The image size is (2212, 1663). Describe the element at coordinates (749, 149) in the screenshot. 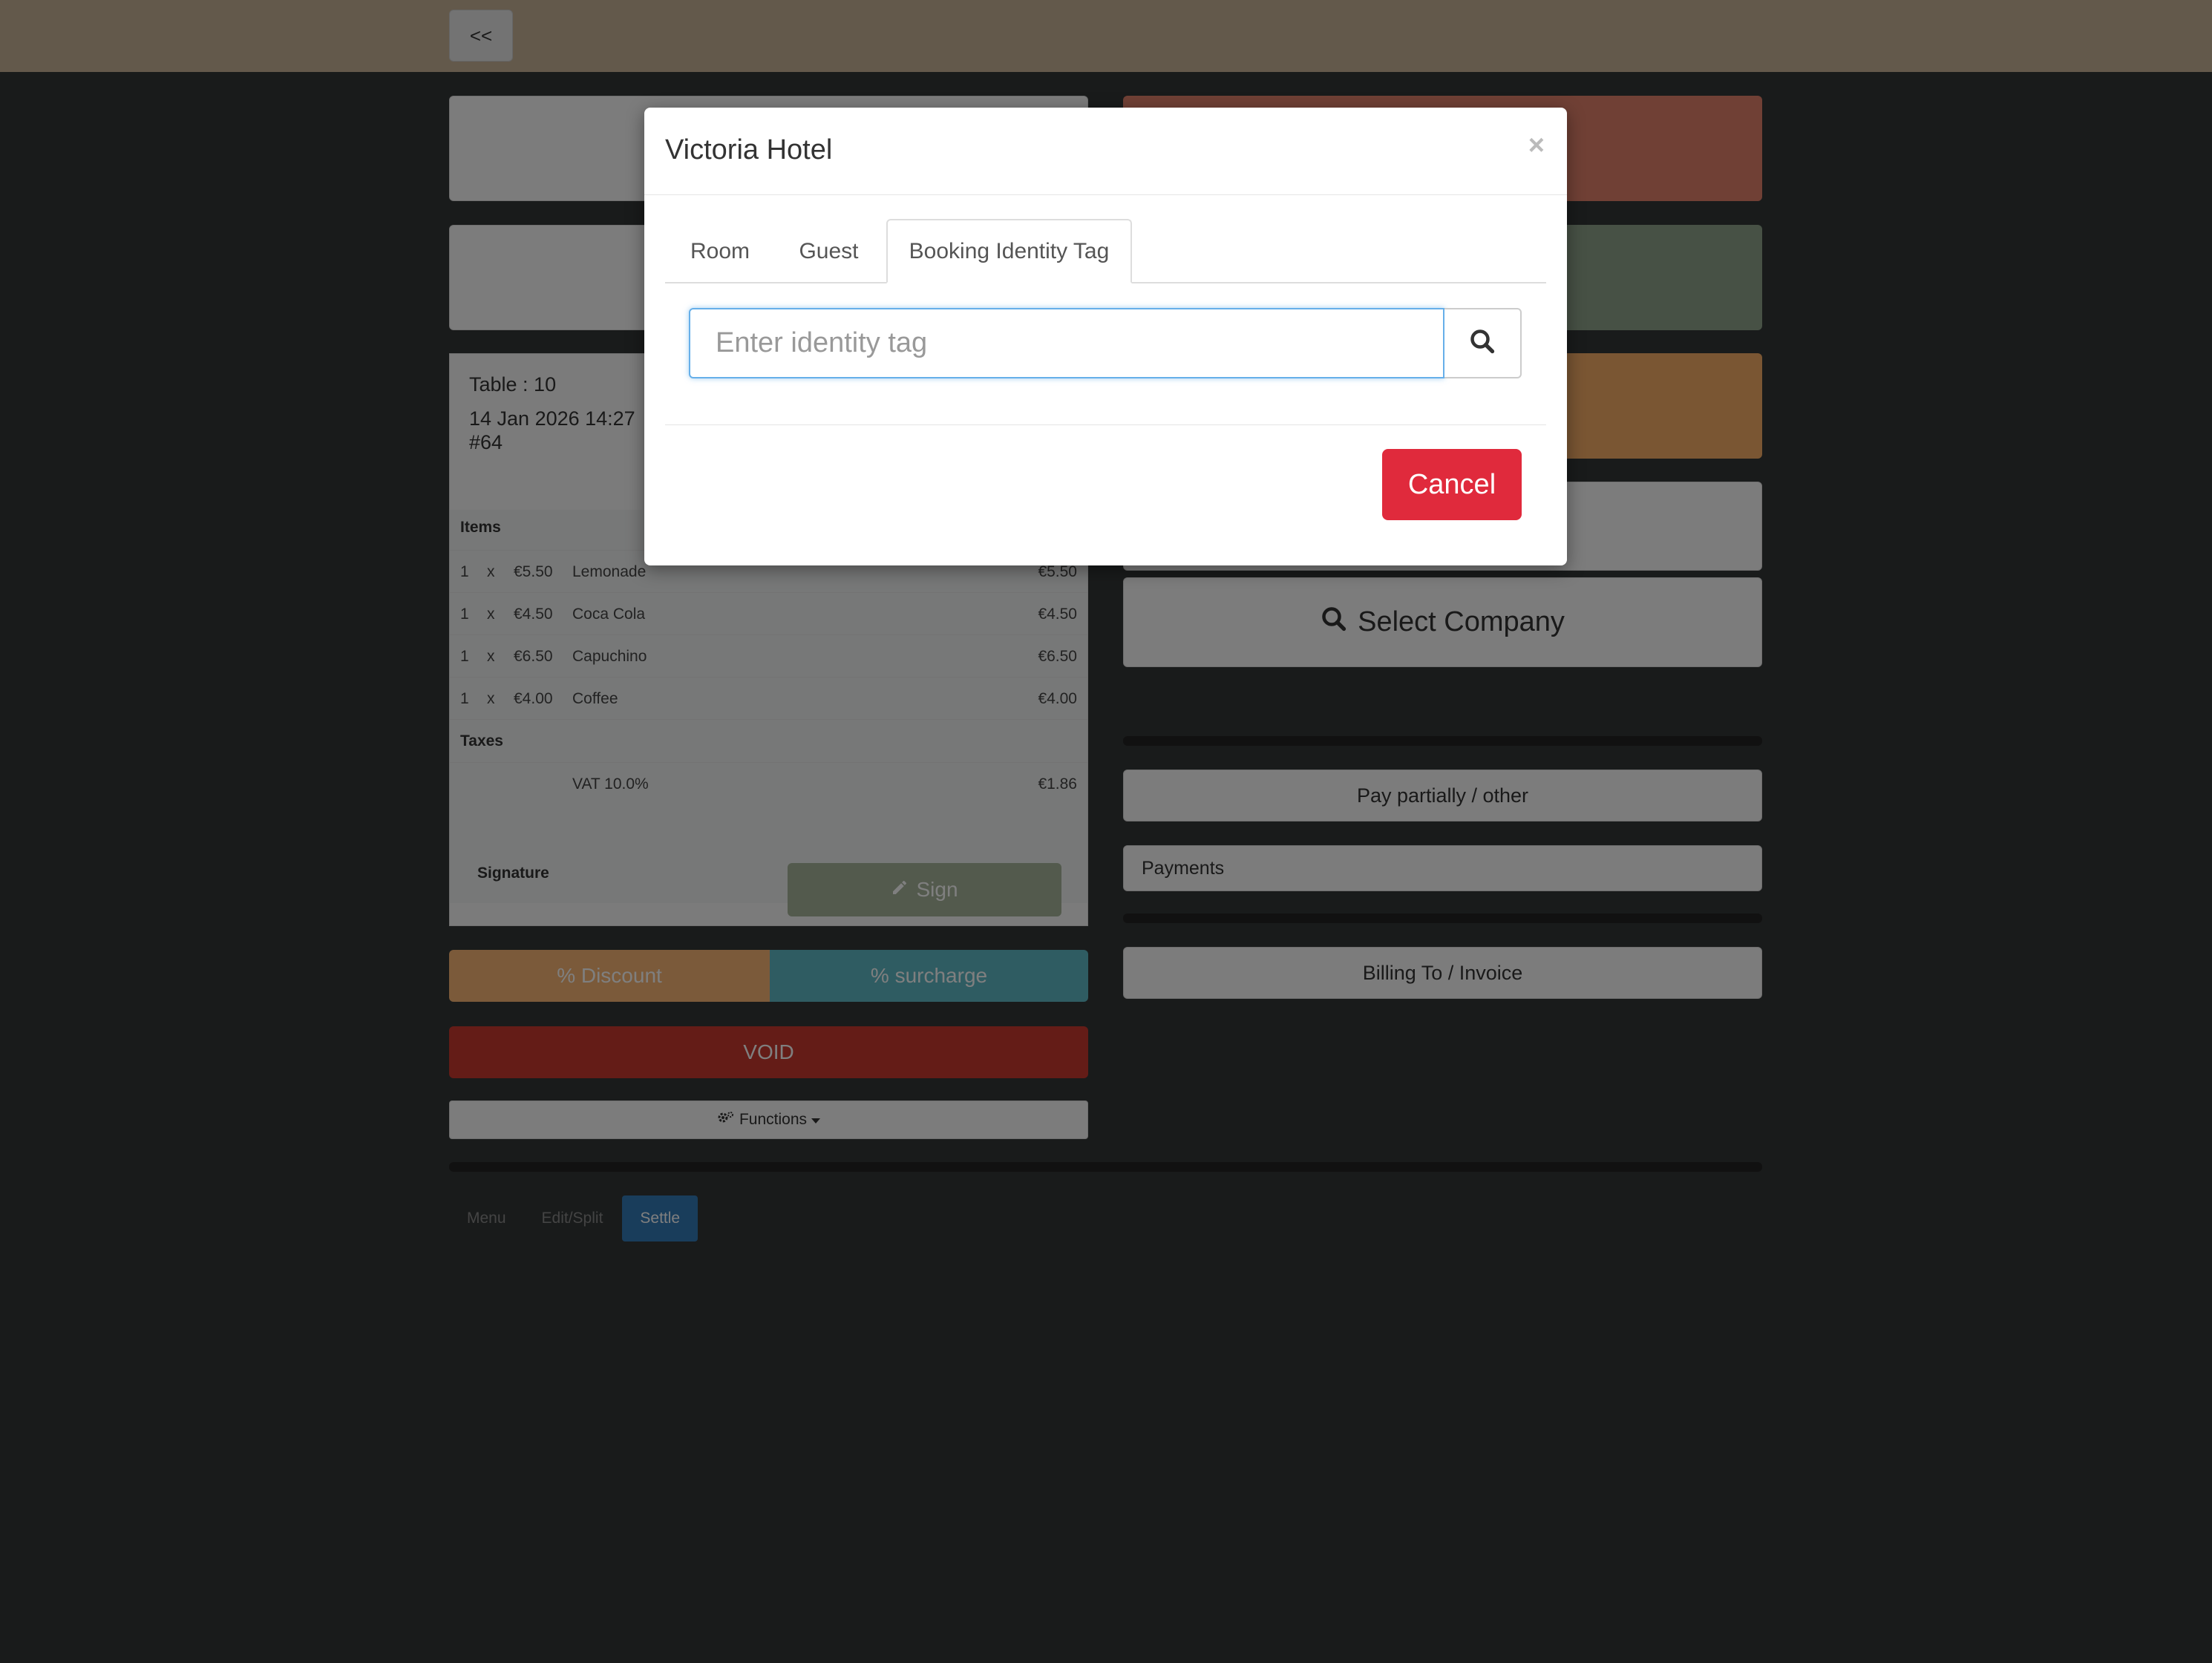

I see `modal-title: Victoria Hotel` at that location.